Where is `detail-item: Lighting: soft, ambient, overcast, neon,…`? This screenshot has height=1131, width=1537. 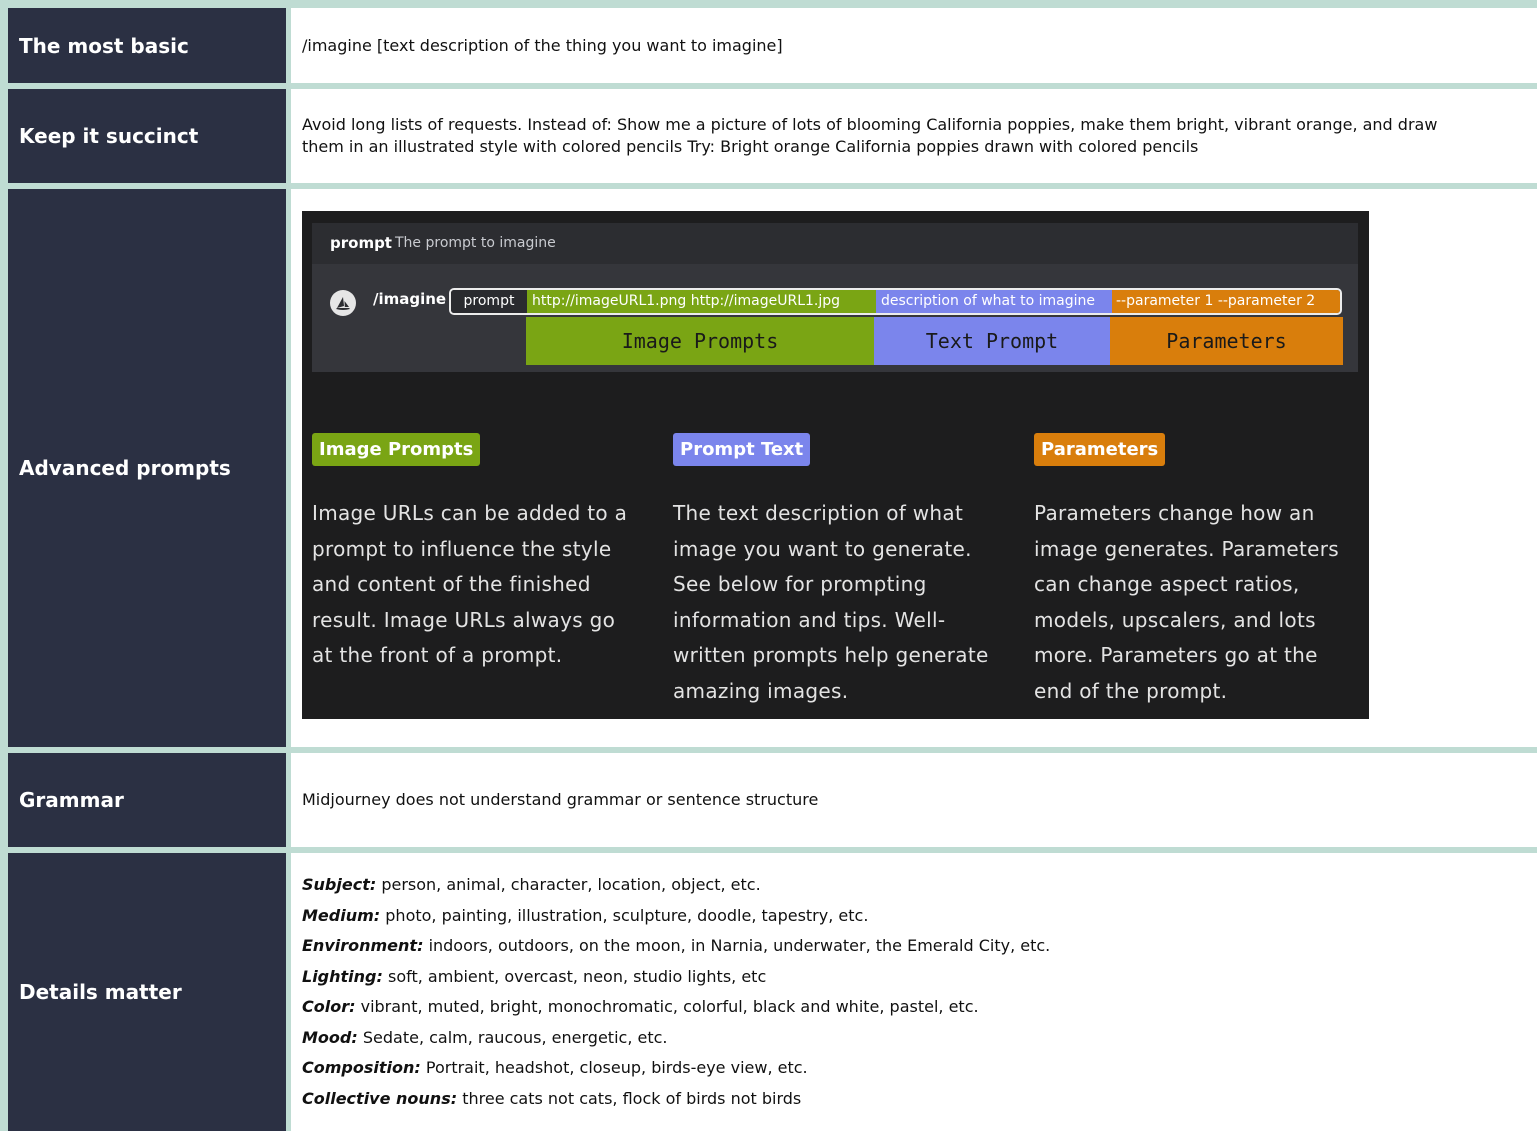 detail-item: Lighting: soft, ambient, overcast, neon,… is located at coordinates (534, 977).